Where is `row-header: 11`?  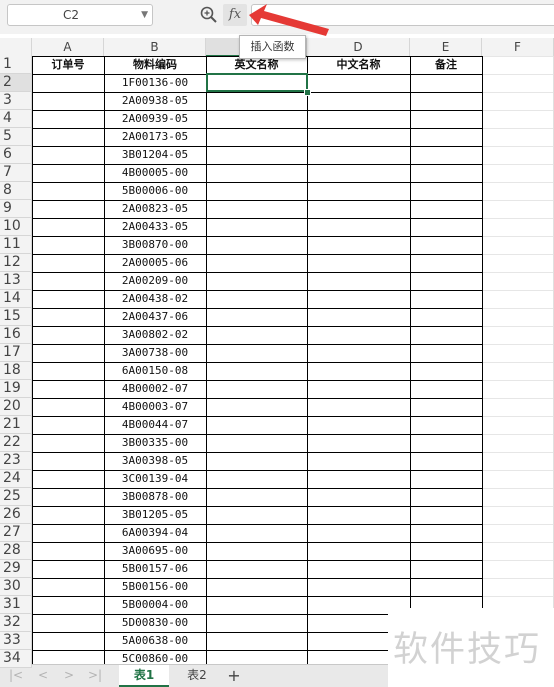
row-header: 11 is located at coordinates (16, 245).